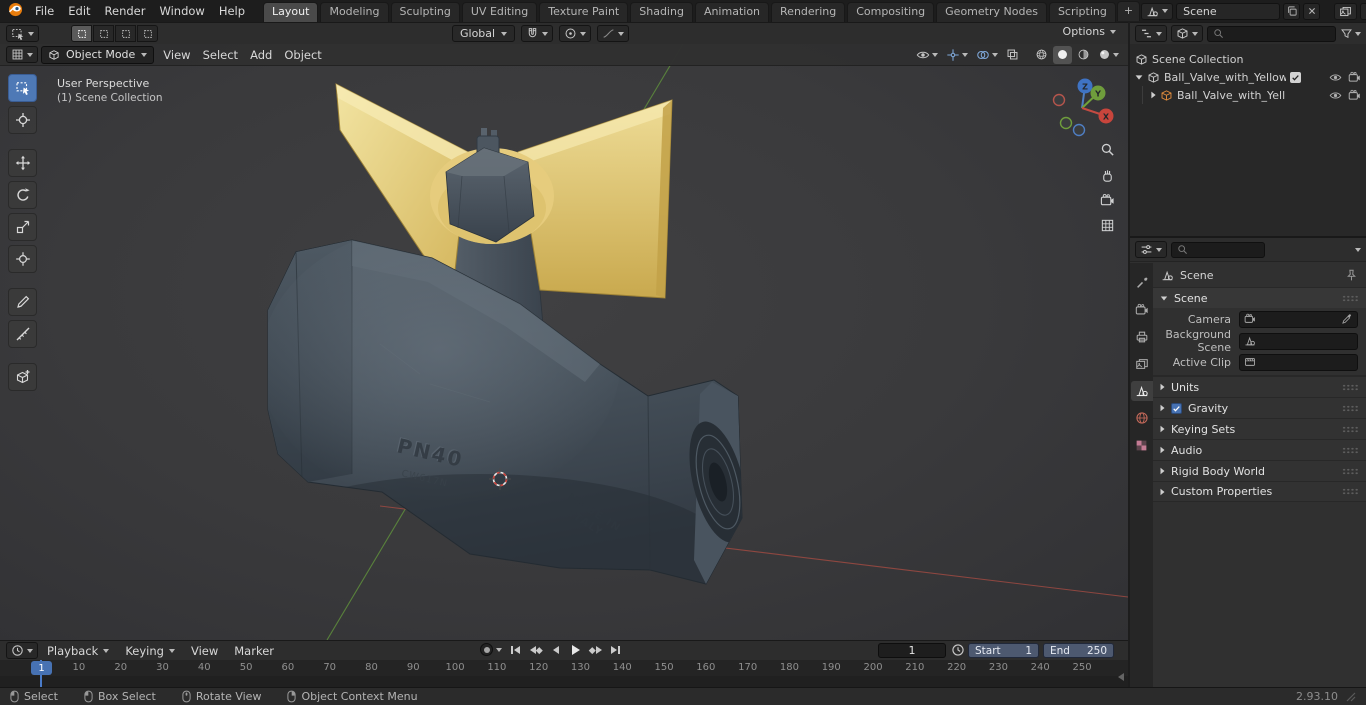 The width and height of the screenshot is (1366, 705). I want to click on outliner-filter-button, so click(1350, 33).